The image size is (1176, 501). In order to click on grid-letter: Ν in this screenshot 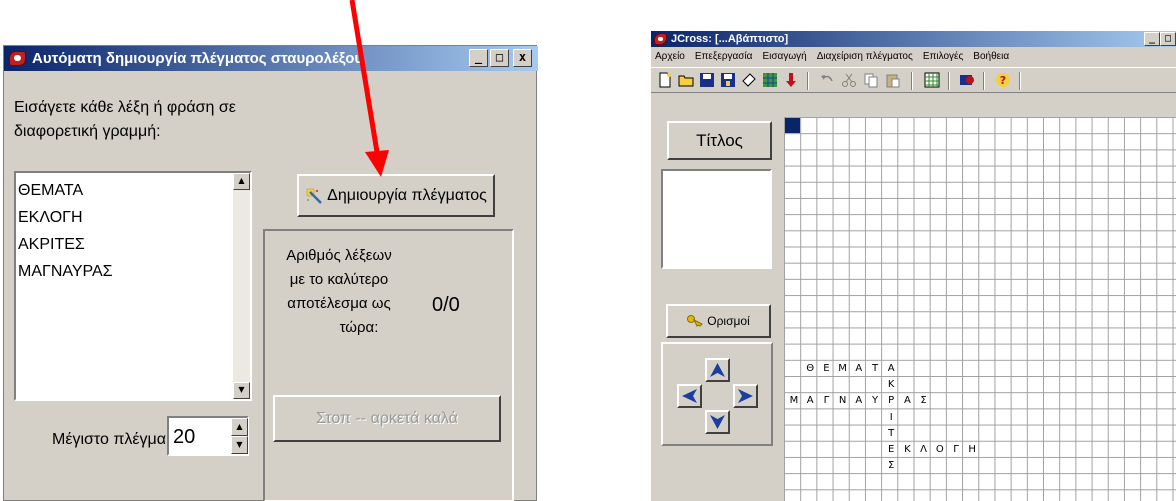, I will do `click(843, 401)`.